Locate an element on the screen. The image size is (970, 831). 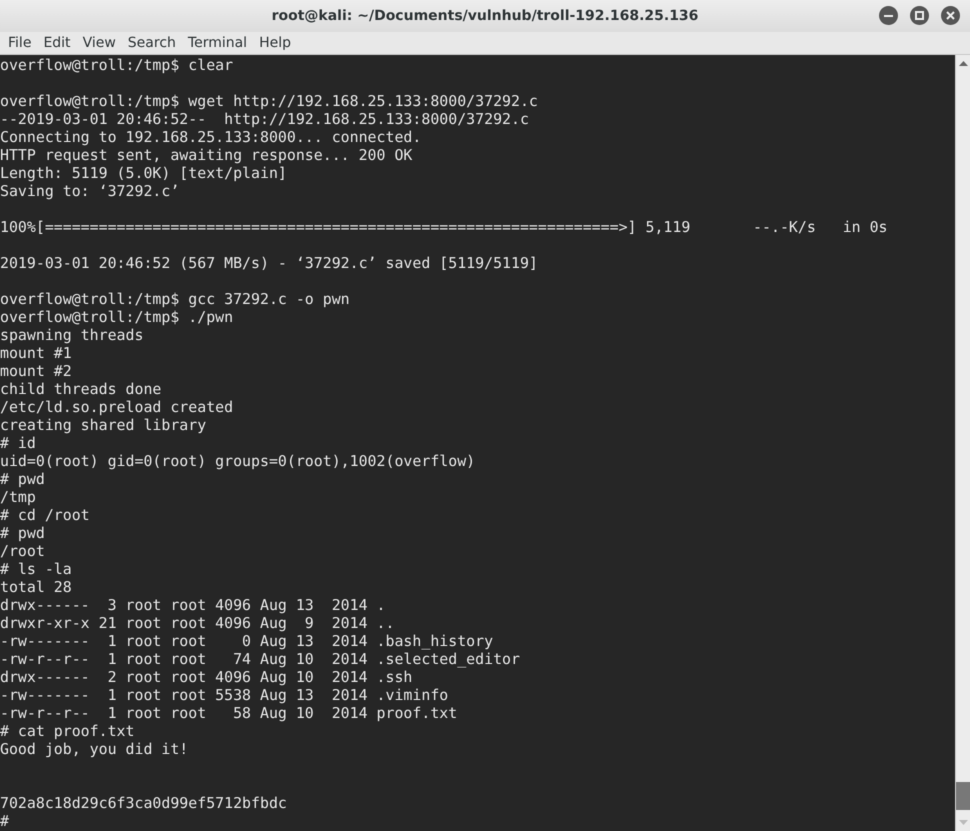
menu-item: Search is located at coordinates (152, 43).